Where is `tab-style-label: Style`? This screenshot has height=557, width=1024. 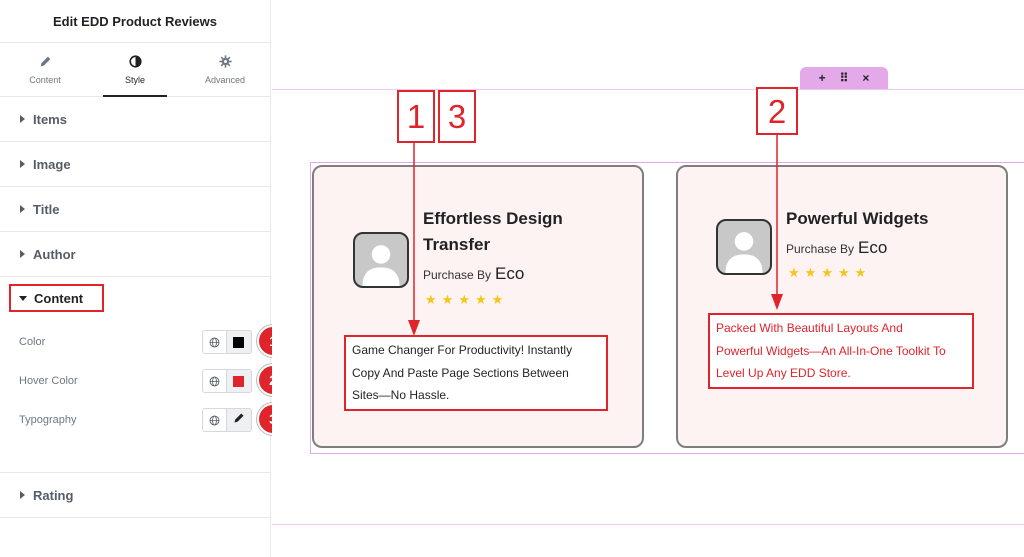
tab-style-label: Style is located at coordinates (134, 79).